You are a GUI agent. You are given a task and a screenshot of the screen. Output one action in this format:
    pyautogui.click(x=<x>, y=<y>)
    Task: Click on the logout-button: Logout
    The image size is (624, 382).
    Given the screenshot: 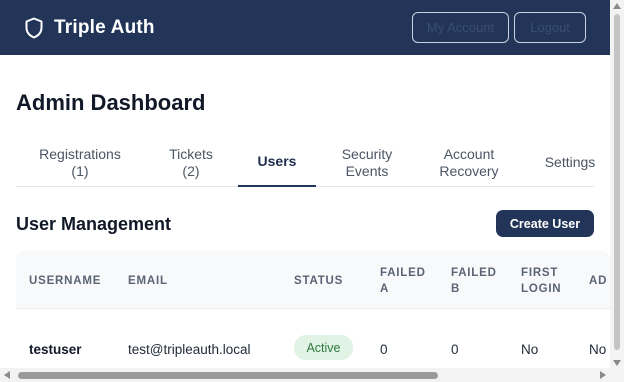 What is the action you would take?
    pyautogui.click(x=550, y=27)
    